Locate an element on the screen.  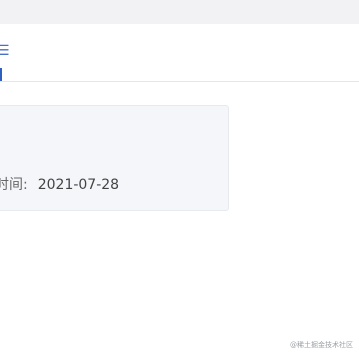
menu-lines-icon: ☰ is located at coordinates (5, 51).